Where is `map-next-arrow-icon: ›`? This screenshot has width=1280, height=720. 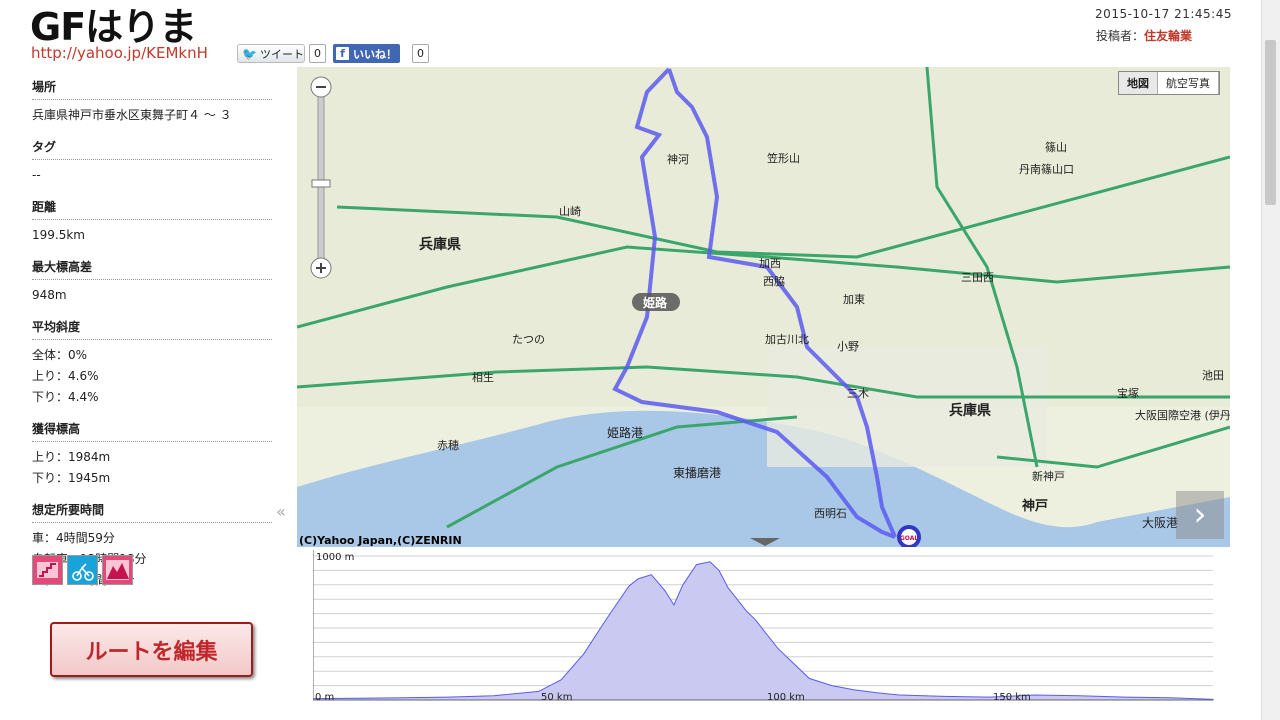 map-next-arrow-icon: › is located at coordinates (1200, 515).